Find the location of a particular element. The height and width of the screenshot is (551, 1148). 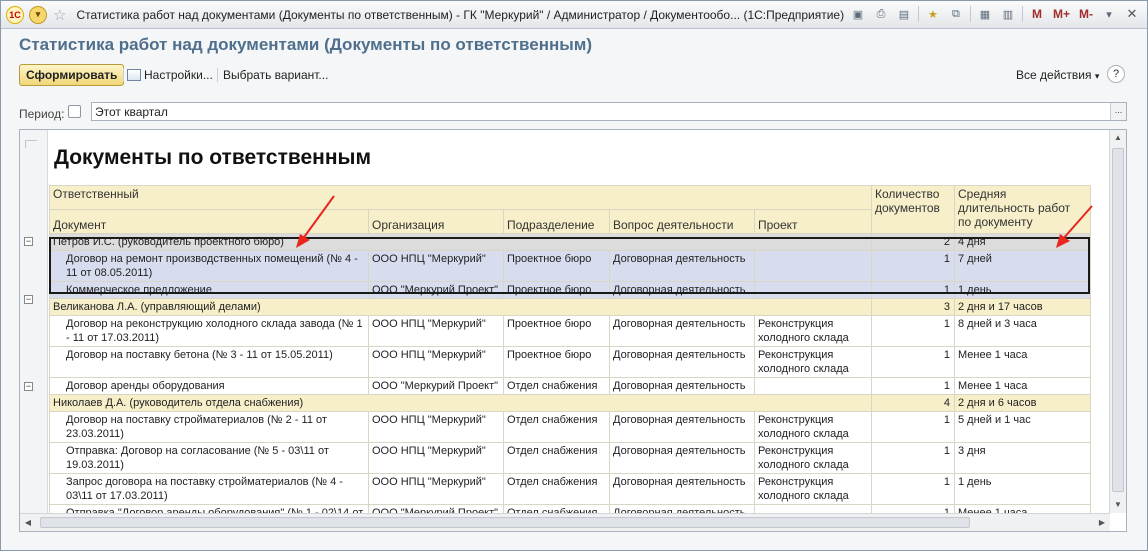

vertical-scrollbar: ▲ ▼ is located at coordinates (1117, 321).